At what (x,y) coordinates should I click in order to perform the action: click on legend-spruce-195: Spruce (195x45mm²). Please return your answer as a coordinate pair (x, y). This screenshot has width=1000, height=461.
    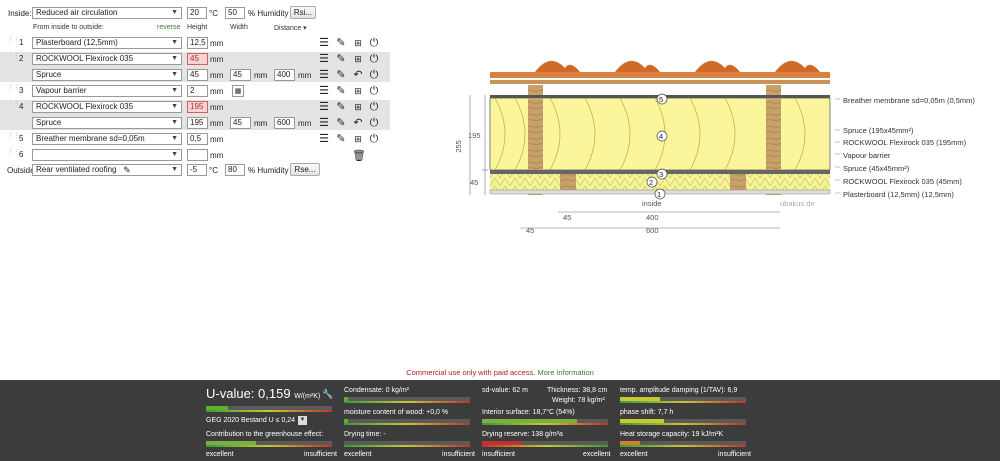
    Looking at the image, I should click on (878, 130).